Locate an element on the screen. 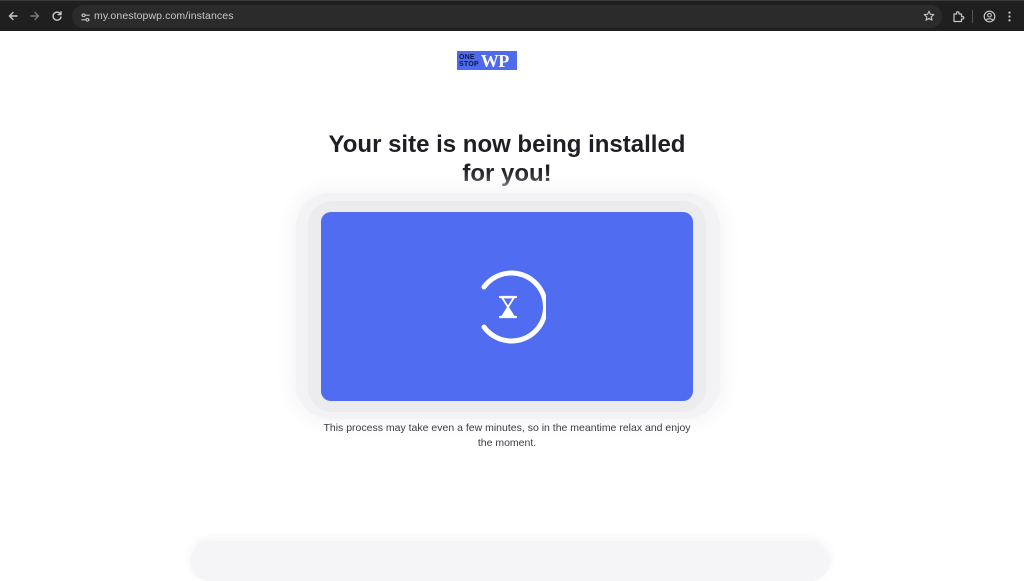 The image size is (1024, 581). forward-button is located at coordinates (35, 16).